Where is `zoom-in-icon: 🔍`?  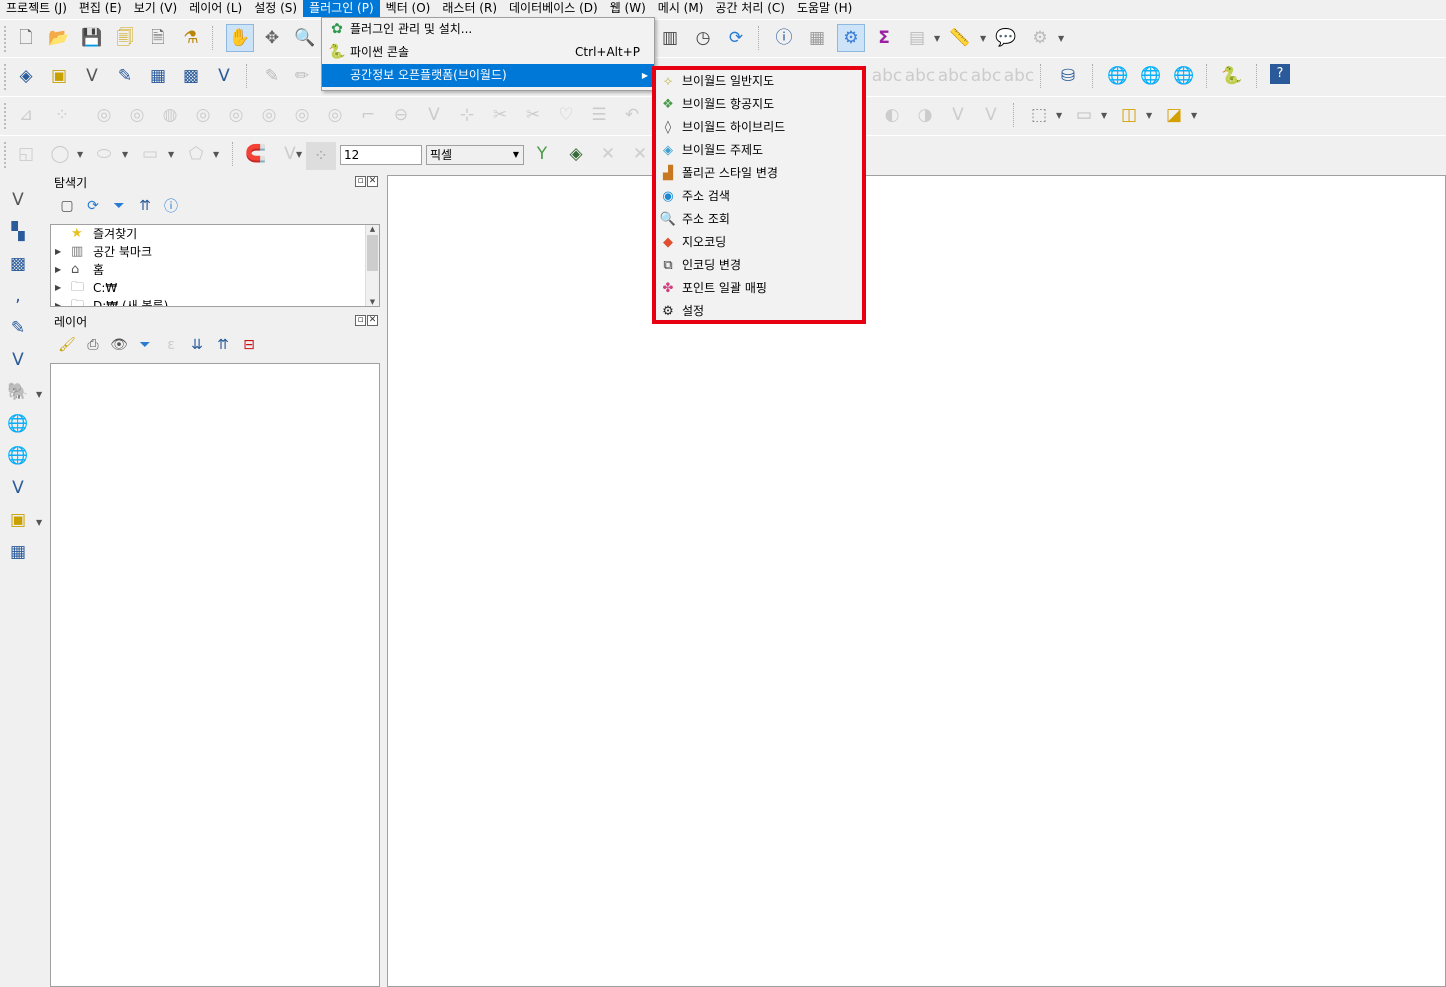
zoom-in-icon: 🔍 is located at coordinates (305, 38).